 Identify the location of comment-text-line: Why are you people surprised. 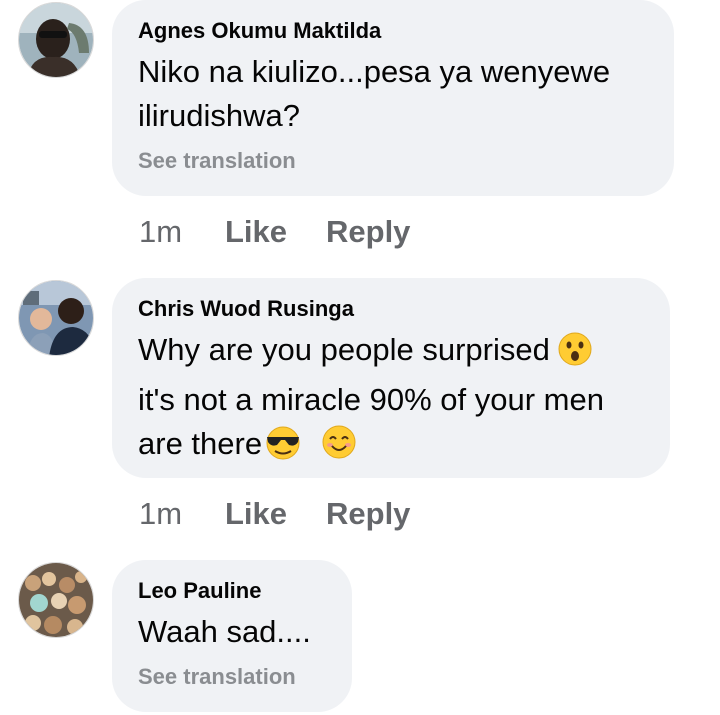
(344, 349).